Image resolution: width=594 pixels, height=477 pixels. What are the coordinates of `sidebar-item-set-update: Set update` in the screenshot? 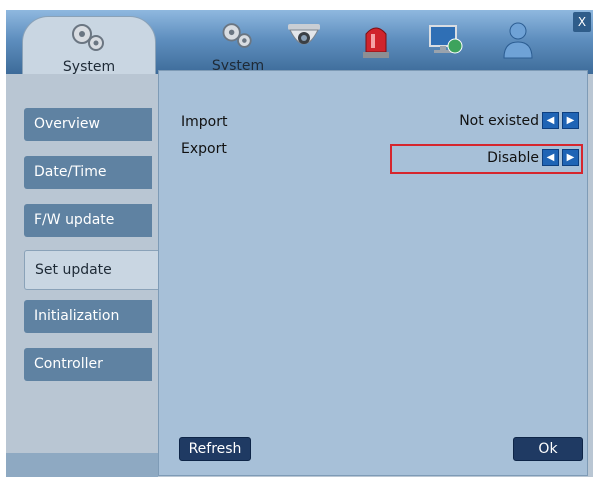 It's located at (92, 270).